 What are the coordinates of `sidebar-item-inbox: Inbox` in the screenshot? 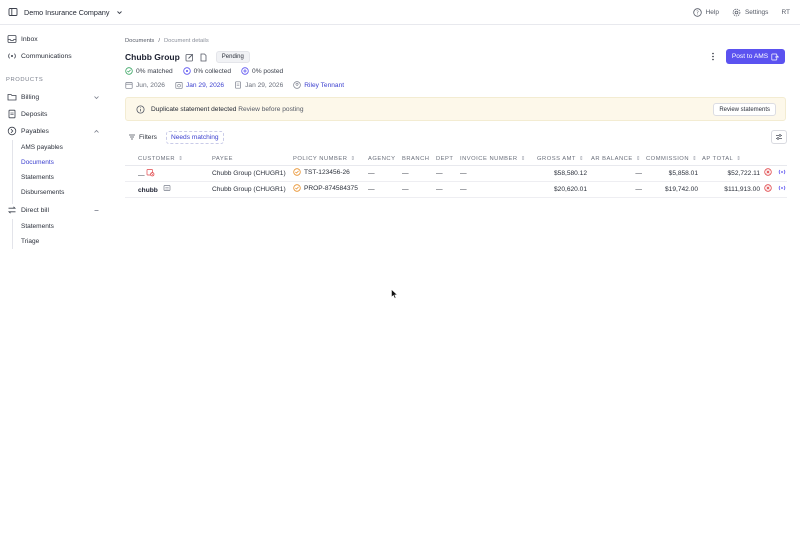 It's located at (22, 39).